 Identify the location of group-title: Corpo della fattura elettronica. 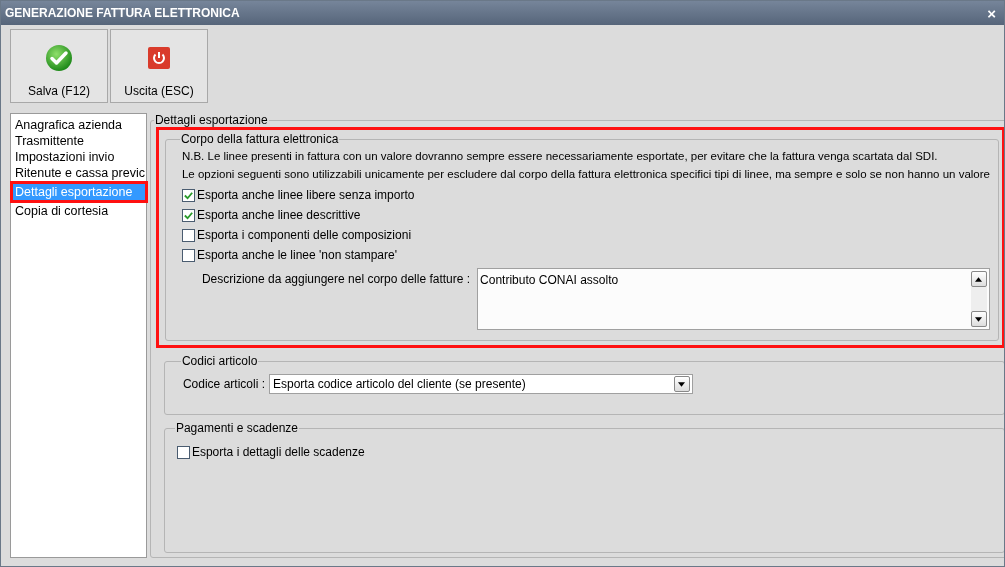
(259, 139).